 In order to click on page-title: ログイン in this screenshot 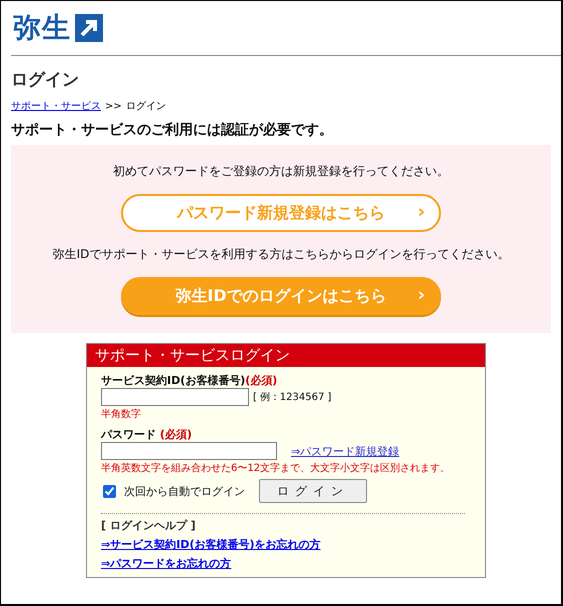, I will do `click(45, 80)`.